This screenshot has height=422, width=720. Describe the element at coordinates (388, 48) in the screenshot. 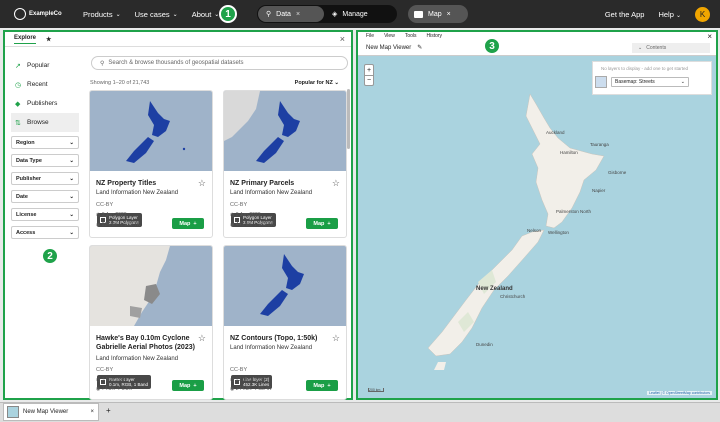

I see `map-title: New Map Viewer` at that location.